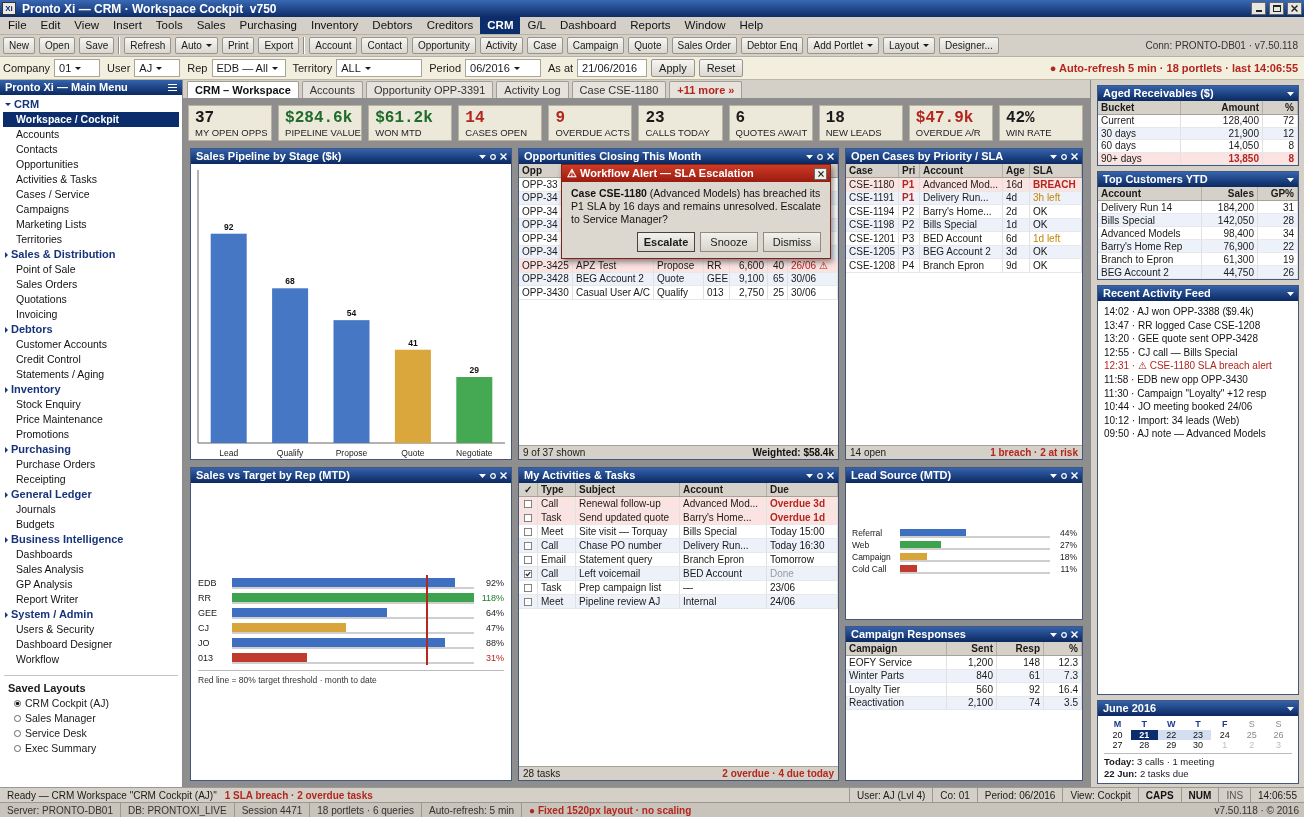 The height and width of the screenshot is (817, 1304). Describe the element at coordinates (751, 25) in the screenshot. I see `menu-item: Help` at that location.